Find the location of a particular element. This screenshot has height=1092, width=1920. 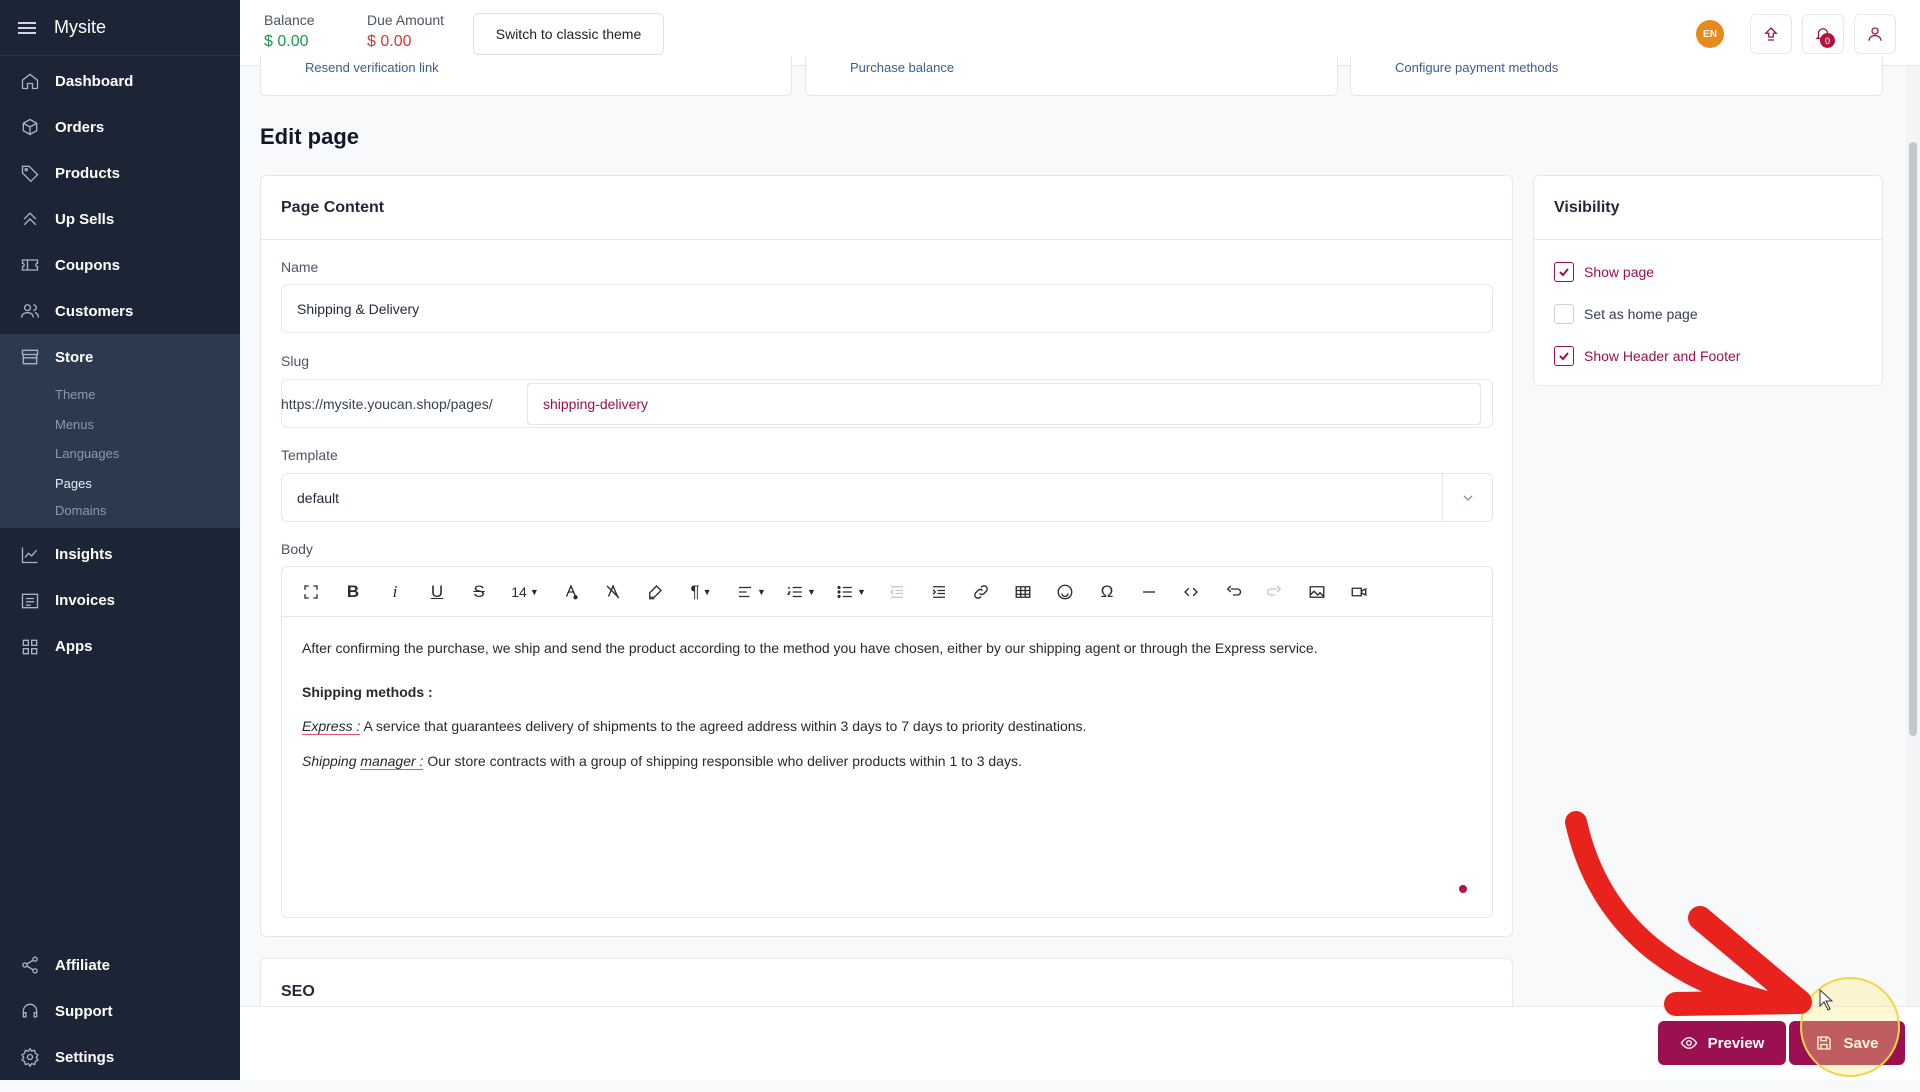

show-page-checkbox: Show page is located at coordinates (1604, 272).